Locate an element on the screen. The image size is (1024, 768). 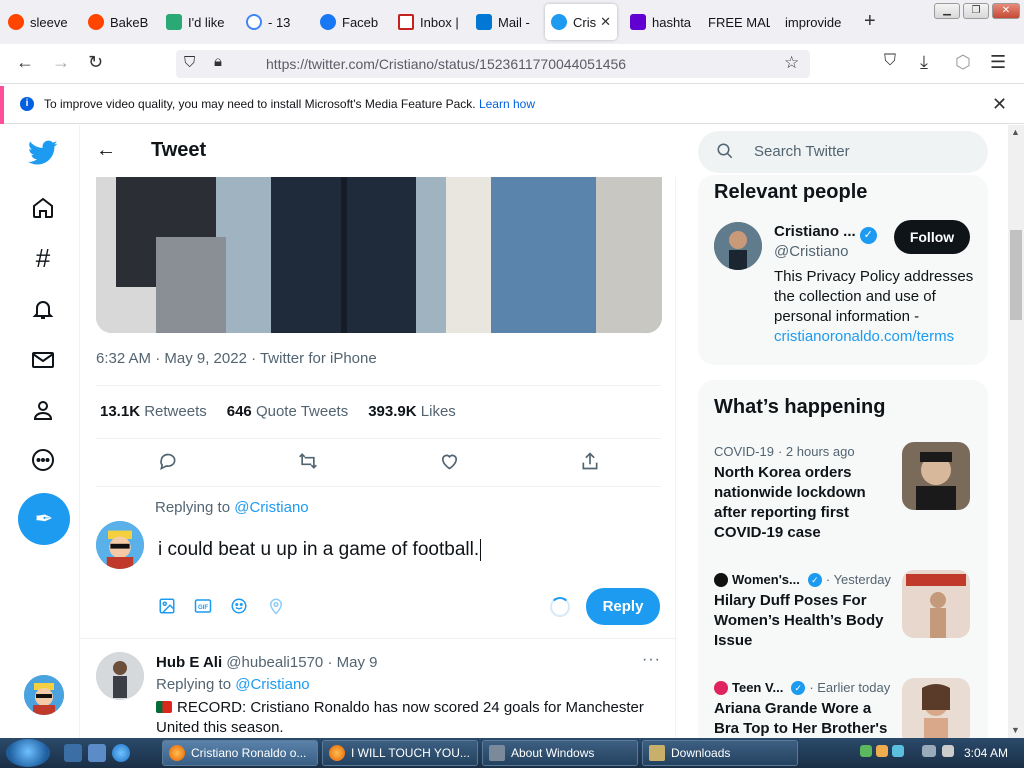
retweets-stat: 13.1K Retweets is located at coordinates (153, 411).